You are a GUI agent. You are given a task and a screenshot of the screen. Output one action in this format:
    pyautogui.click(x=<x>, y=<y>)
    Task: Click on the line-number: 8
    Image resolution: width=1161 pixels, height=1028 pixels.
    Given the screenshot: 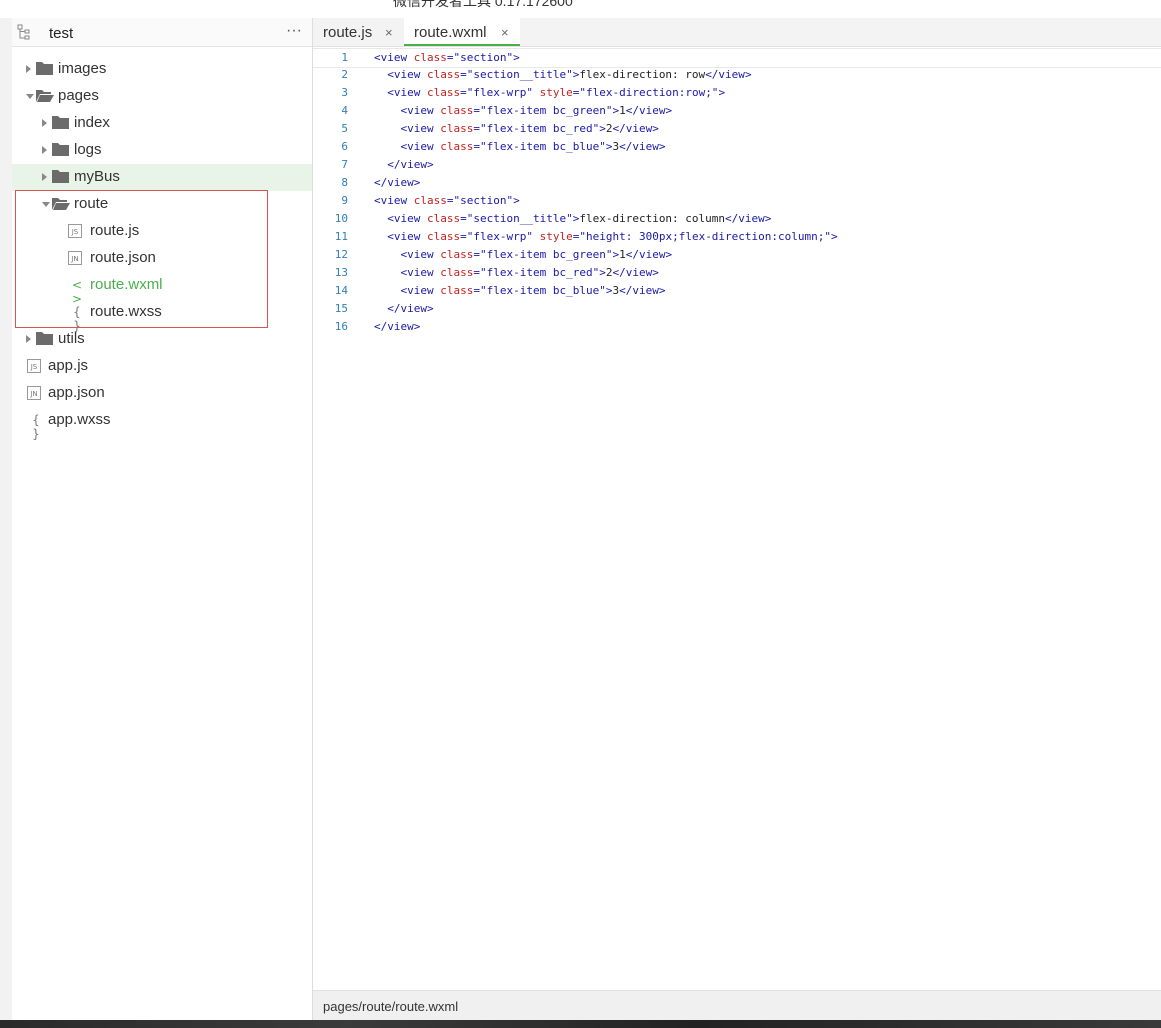 What is the action you would take?
    pyautogui.click(x=344, y=182)
    